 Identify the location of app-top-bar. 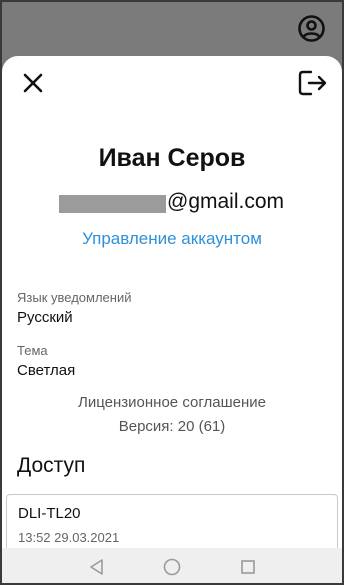
(172, 27).